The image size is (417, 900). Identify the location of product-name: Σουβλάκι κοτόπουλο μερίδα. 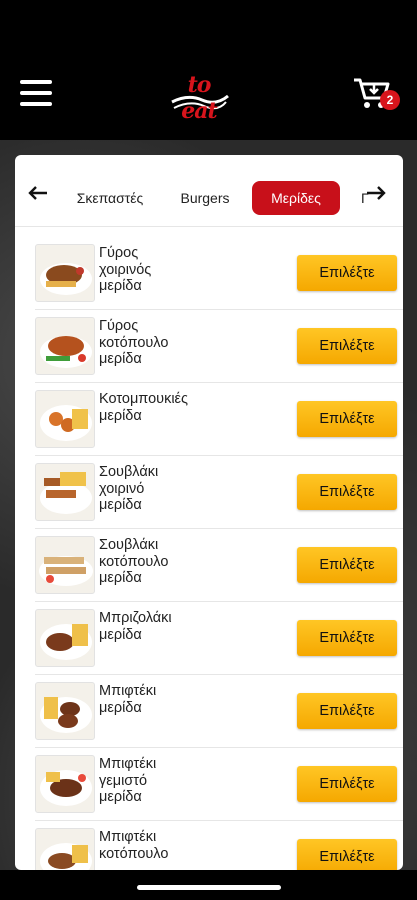
(134, 561).